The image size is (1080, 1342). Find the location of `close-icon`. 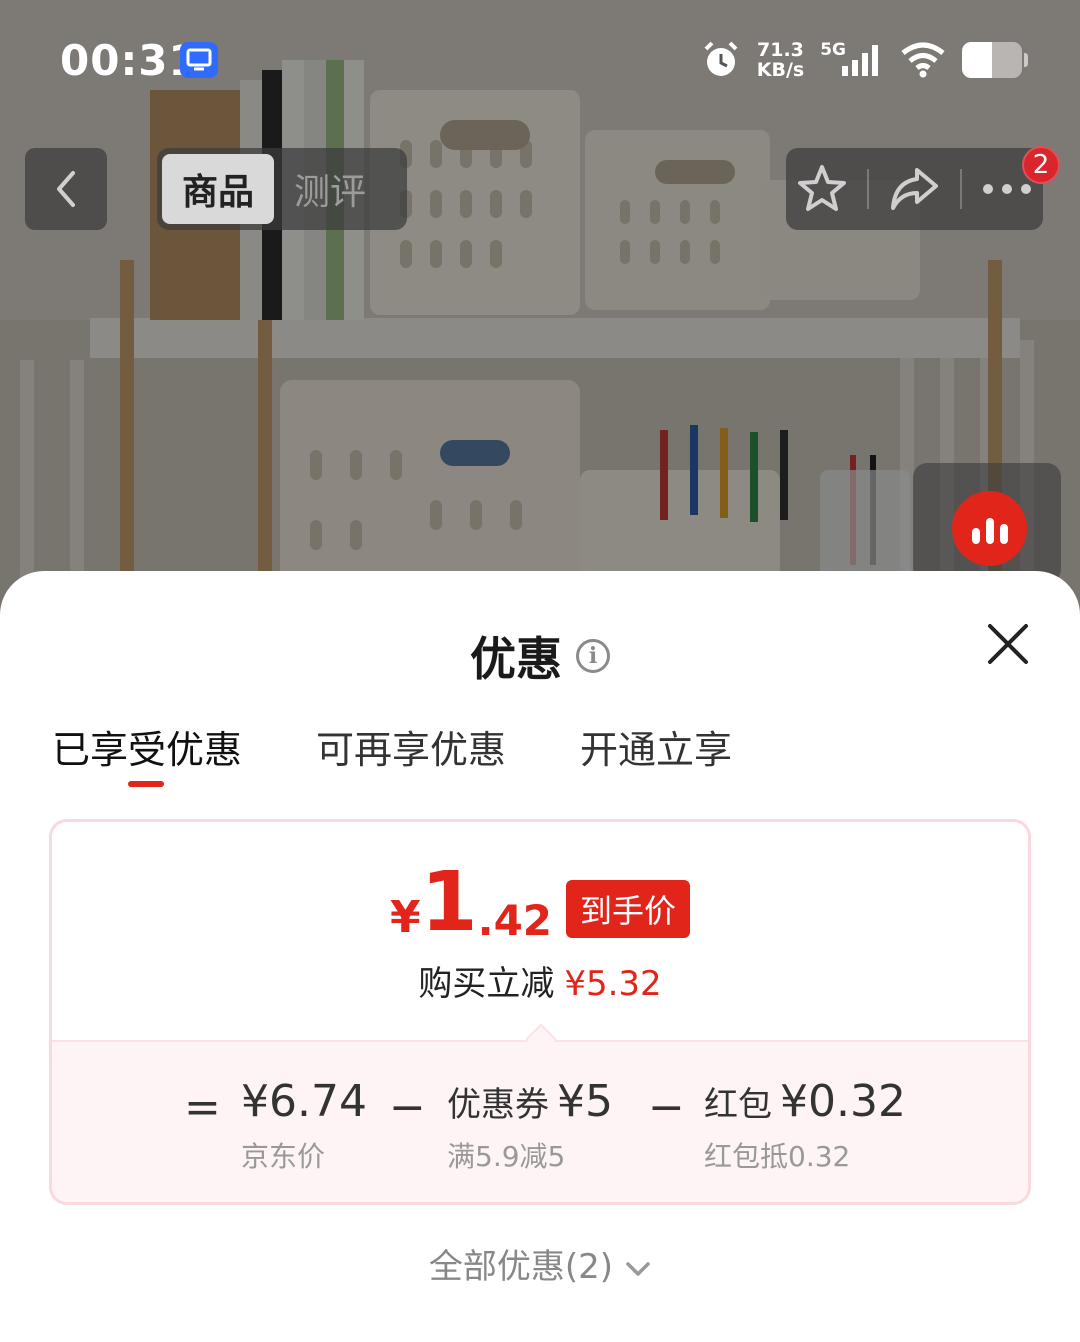

close-icon is located at coordinates (1008, 644).